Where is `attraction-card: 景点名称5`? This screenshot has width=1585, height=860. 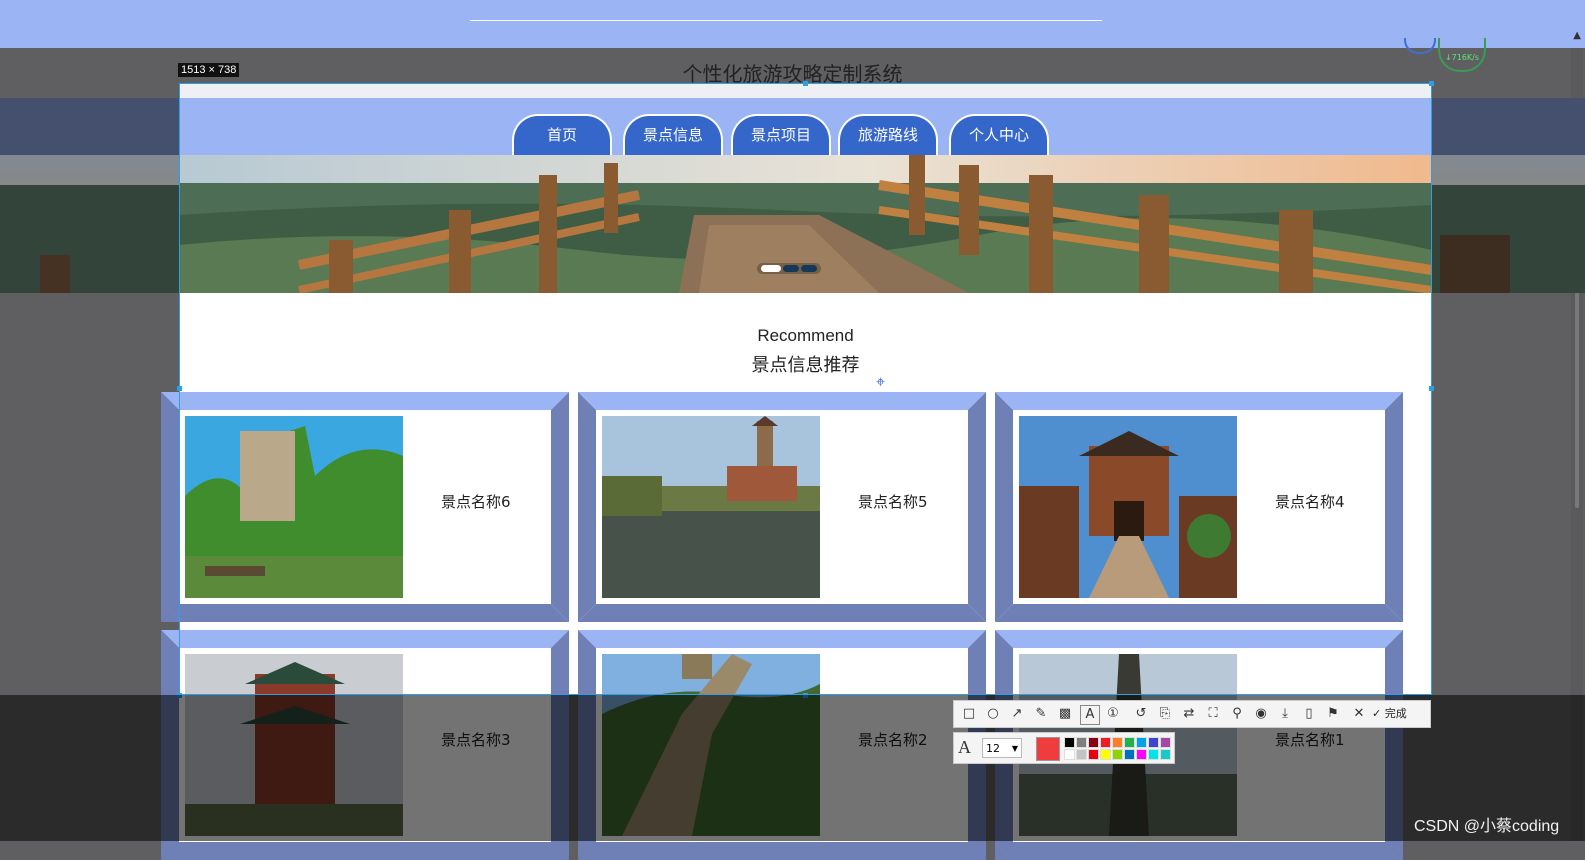 attraction-card: 景点名称5 is located at coordinates (782, 507).